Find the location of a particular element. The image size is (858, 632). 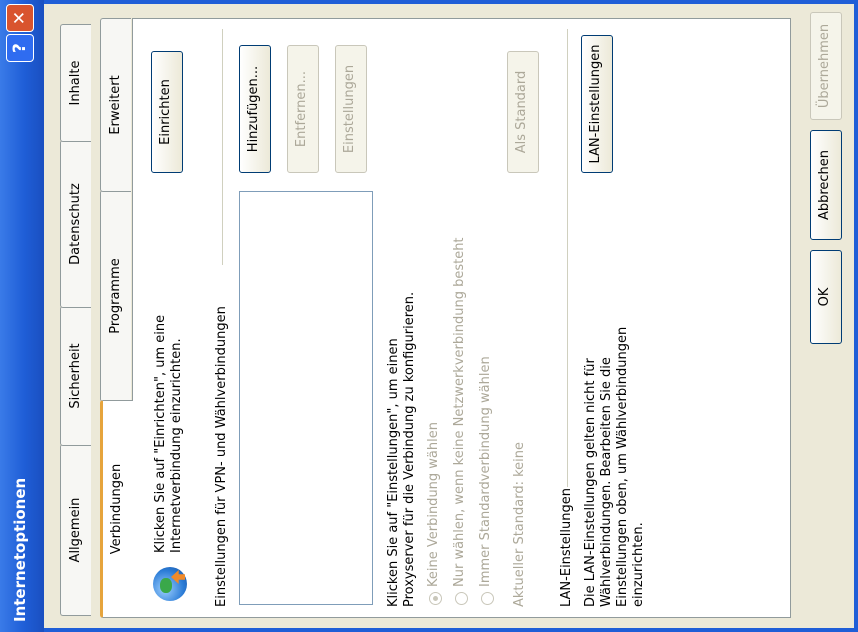

tab-sicherheit: Sicherheit is located at coordinates (75, 376).